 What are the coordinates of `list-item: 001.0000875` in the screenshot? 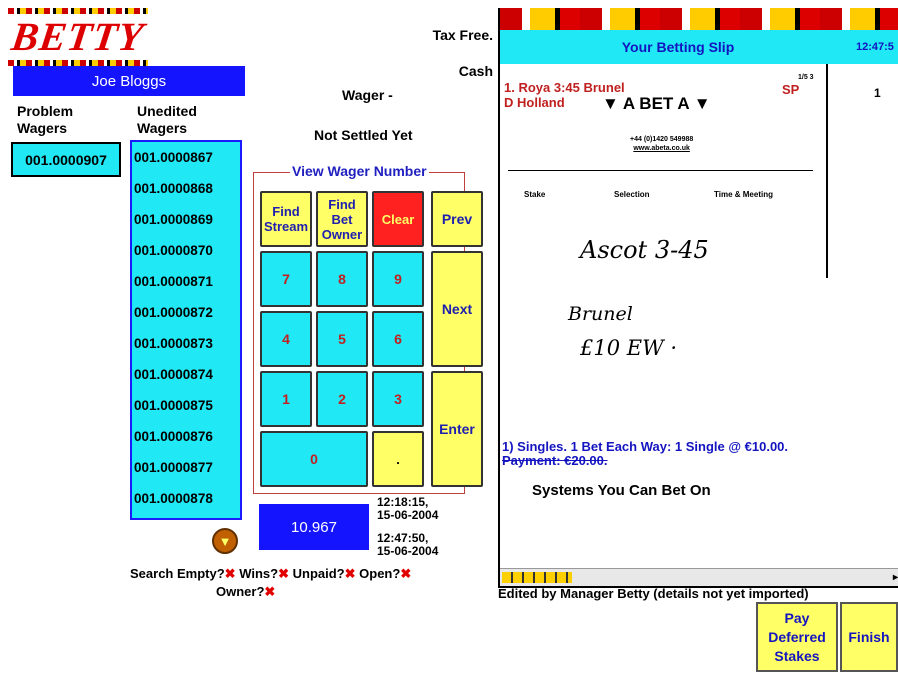 It's located at (186, 405).